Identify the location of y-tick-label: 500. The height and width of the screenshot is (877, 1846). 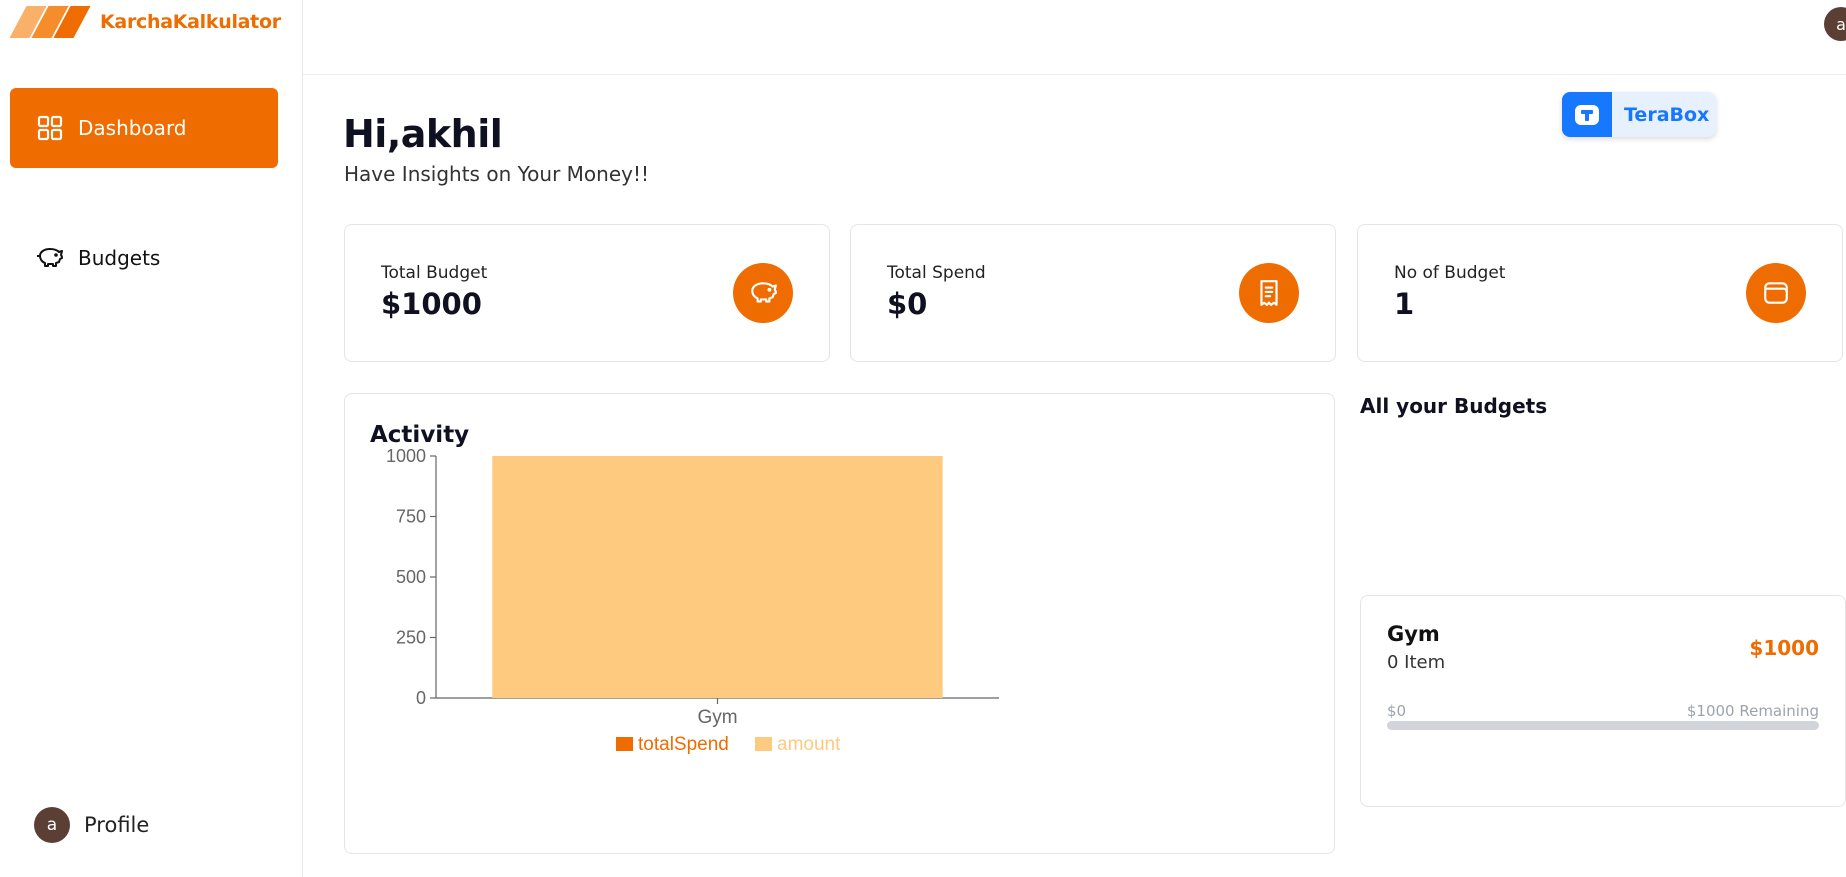
(411, 577).